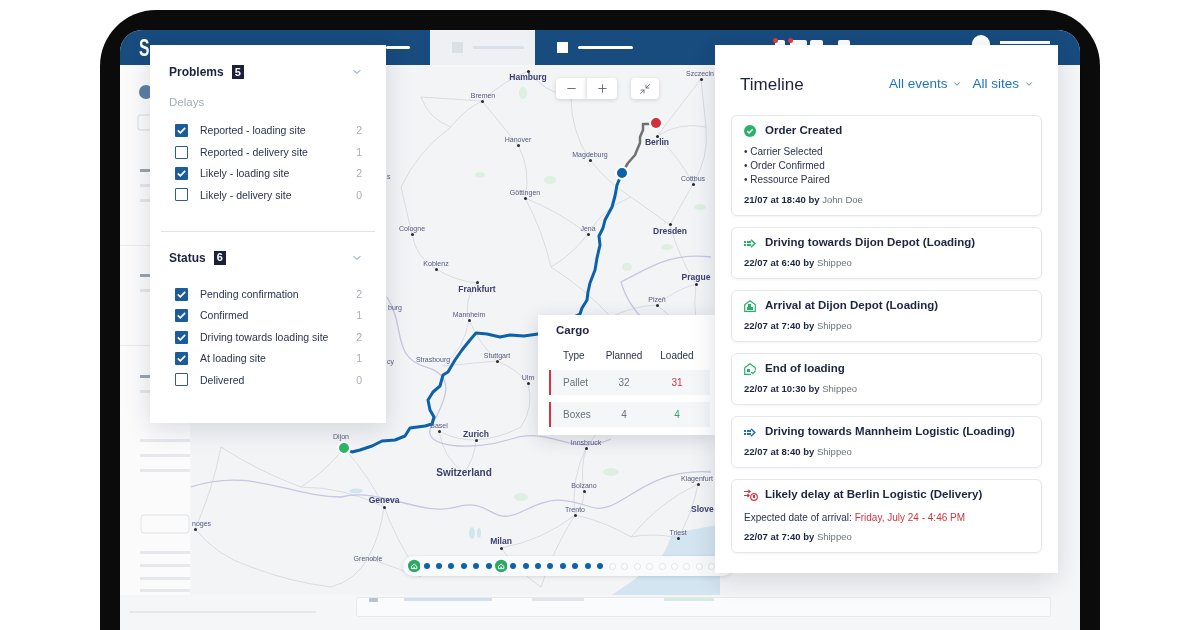  Describe the element at coordinates (622, 173) in the screenshot. I see `position-marker-icon` at that location.